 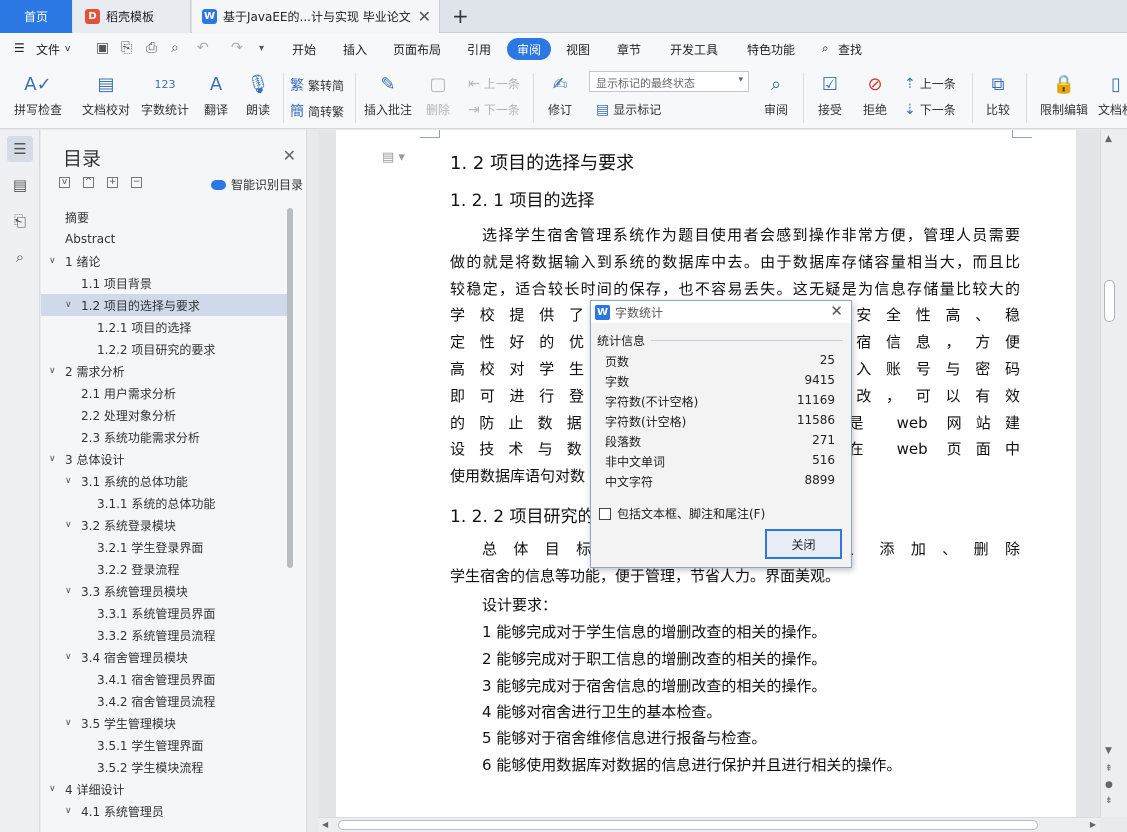 I want to click on menu-references: 引用, so click(x=479, y=49).